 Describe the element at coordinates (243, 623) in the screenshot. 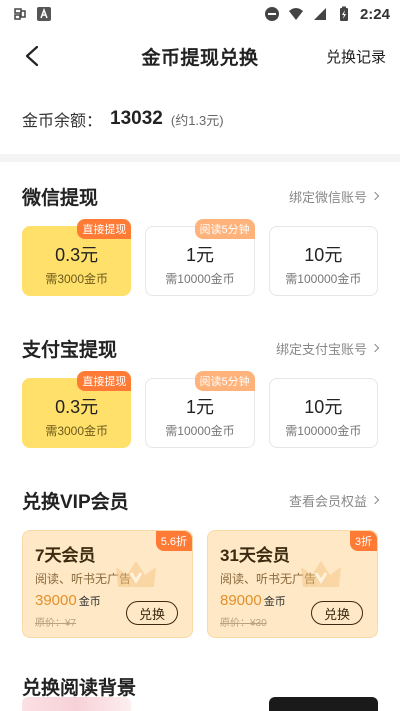

I see `vip-original-price: 原价：¥30` at that location.